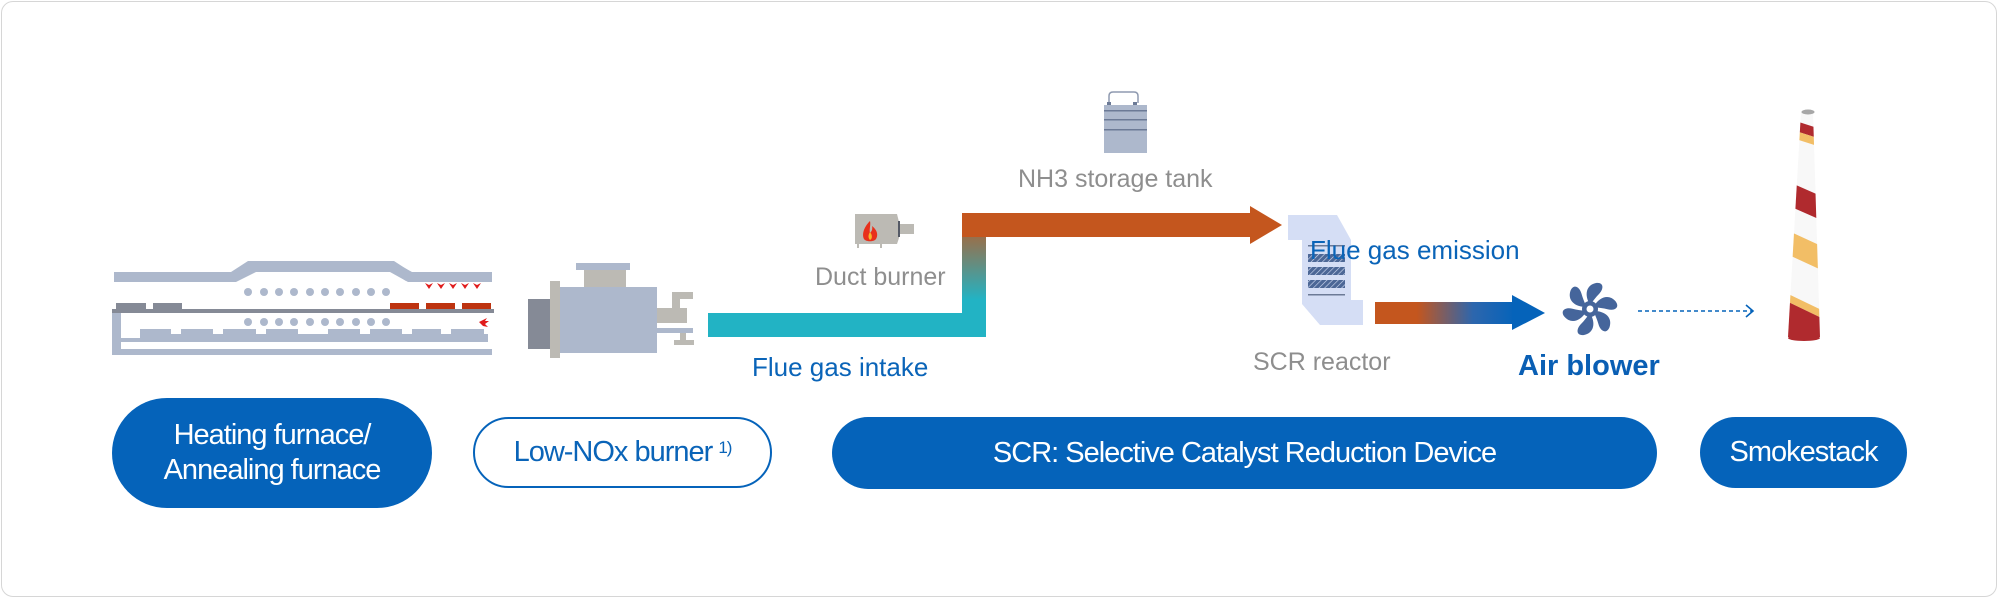 The image size is (2000, 600). What do you see at coordinates (317, 322) in the screenshot?
I see `roller-row-lower` at bounding box center [317, 322].